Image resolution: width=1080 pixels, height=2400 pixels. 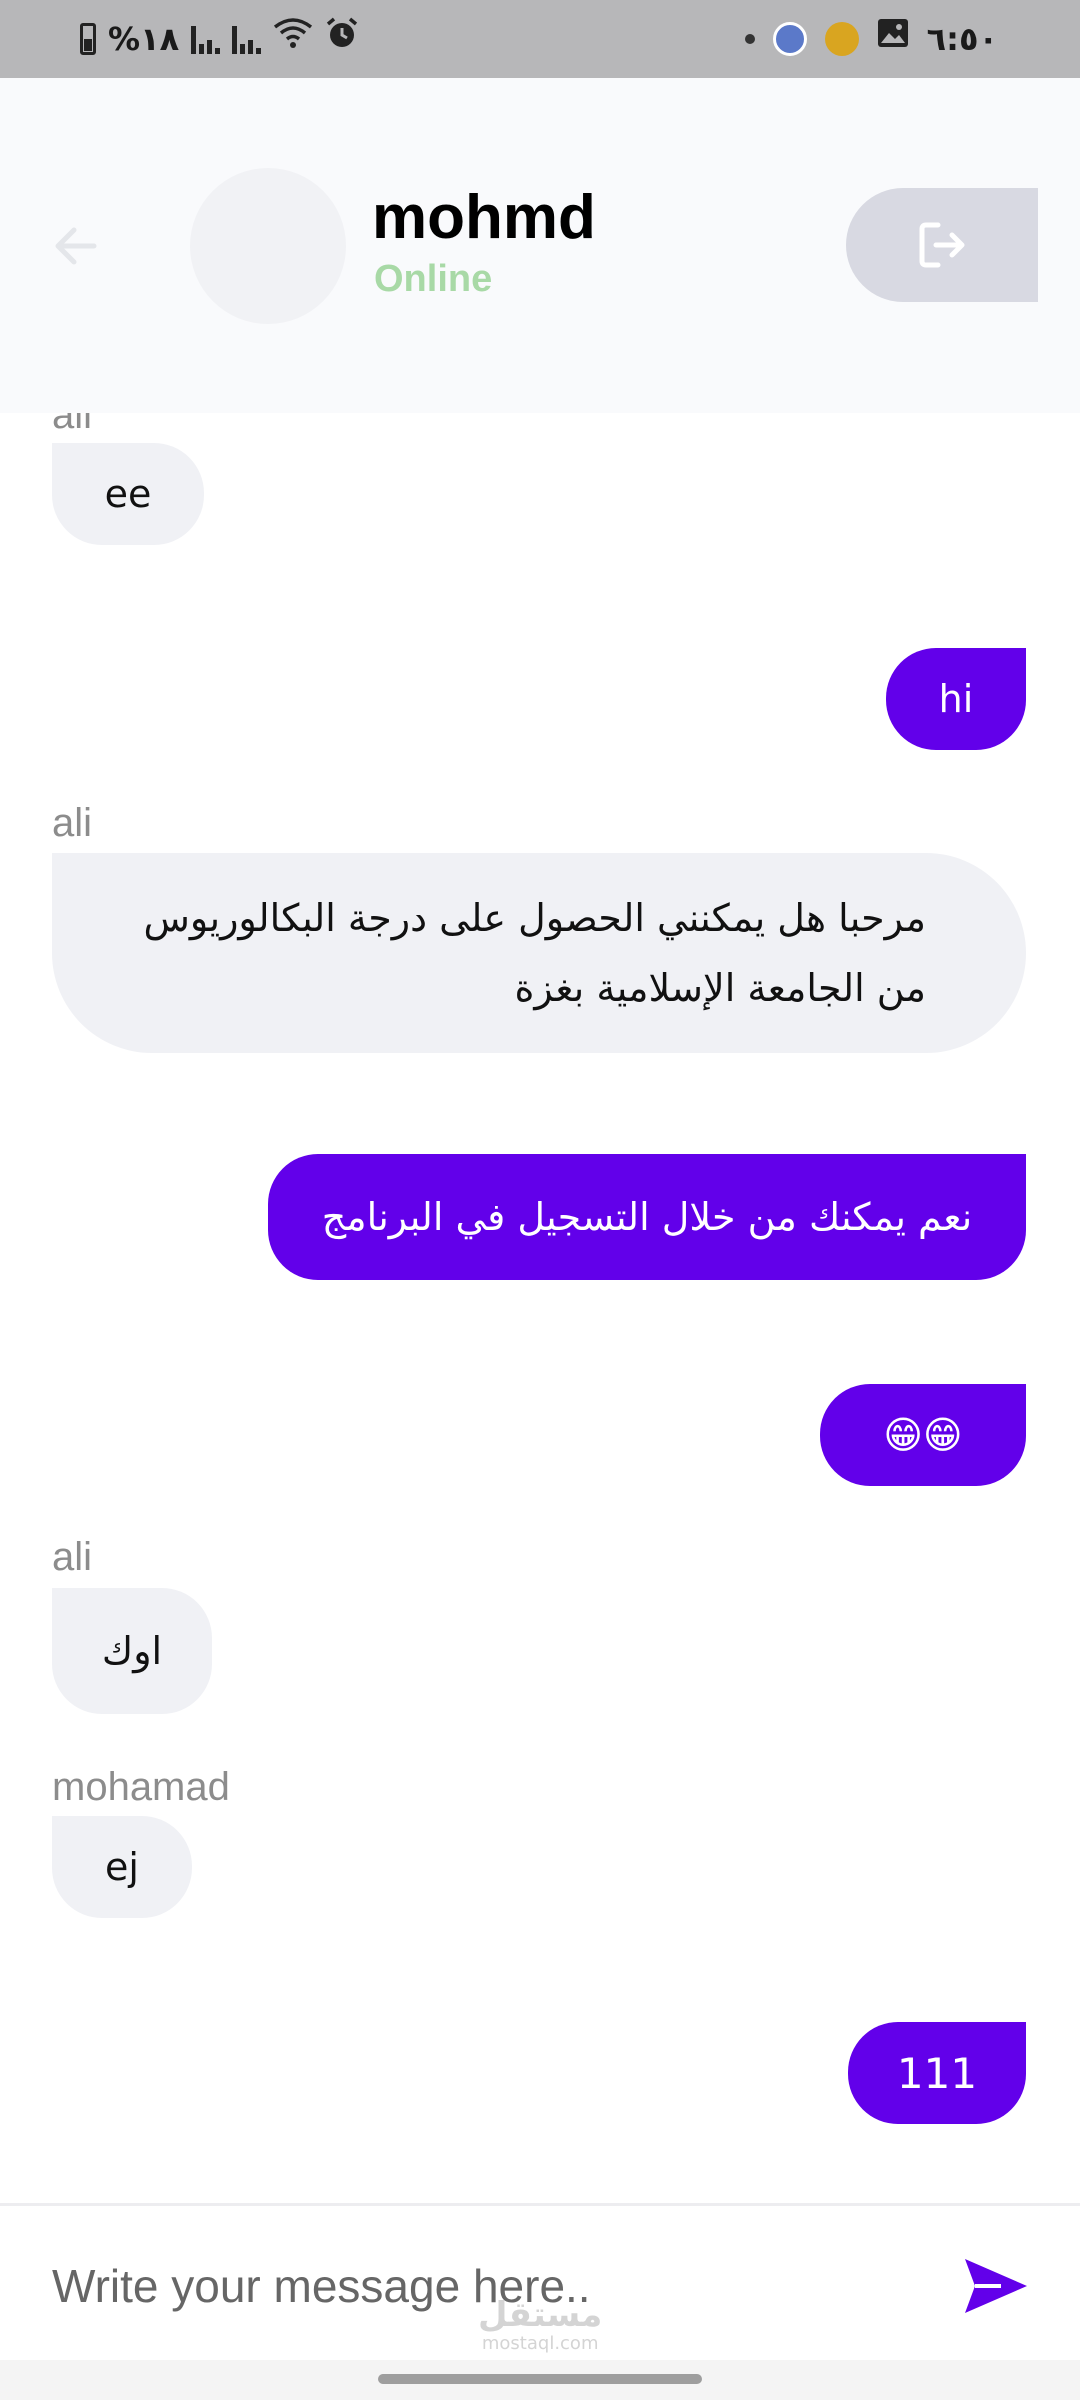 I want to click on message-text: hi, so click(x=956, y=699).